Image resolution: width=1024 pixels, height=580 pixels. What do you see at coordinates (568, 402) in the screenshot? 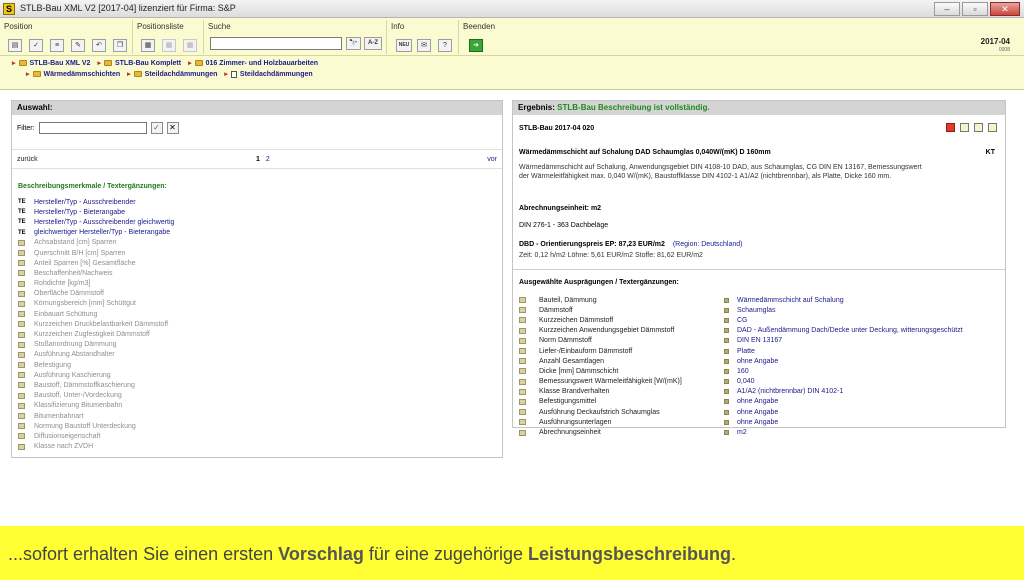
I see `selected-key: Befestigungsmittel` at bounding box center [568, 402].